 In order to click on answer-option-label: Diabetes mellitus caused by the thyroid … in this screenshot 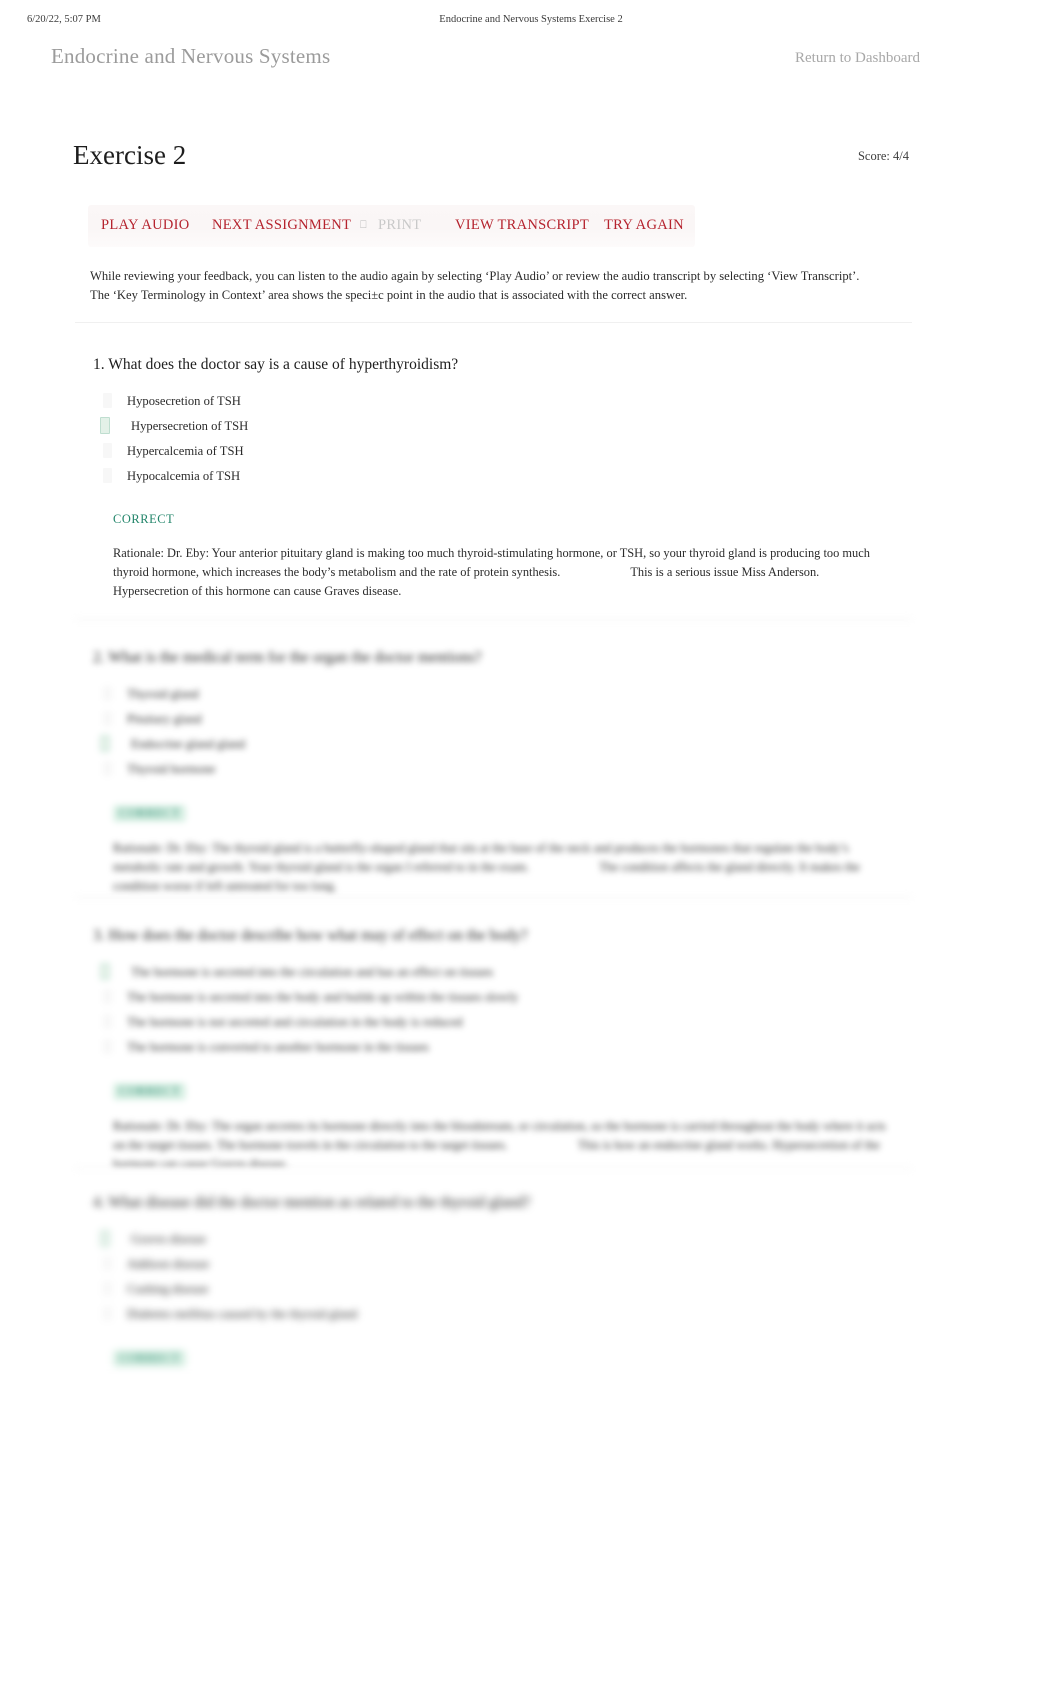, I will do `click(242, 1314)`.